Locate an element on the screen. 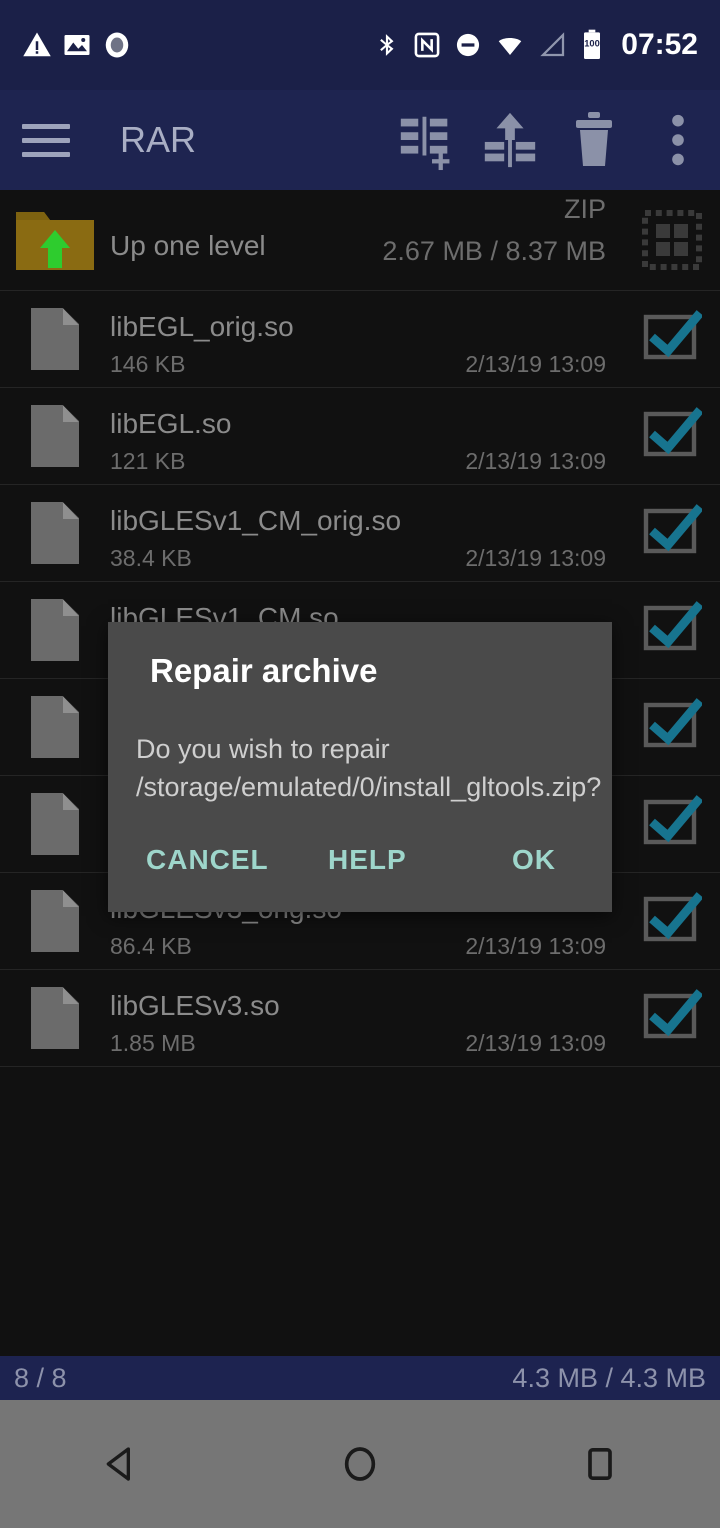 Image resolution: width=720 pixels, height=1528 pixels. recents-button is located at coordinates (600, 1464).